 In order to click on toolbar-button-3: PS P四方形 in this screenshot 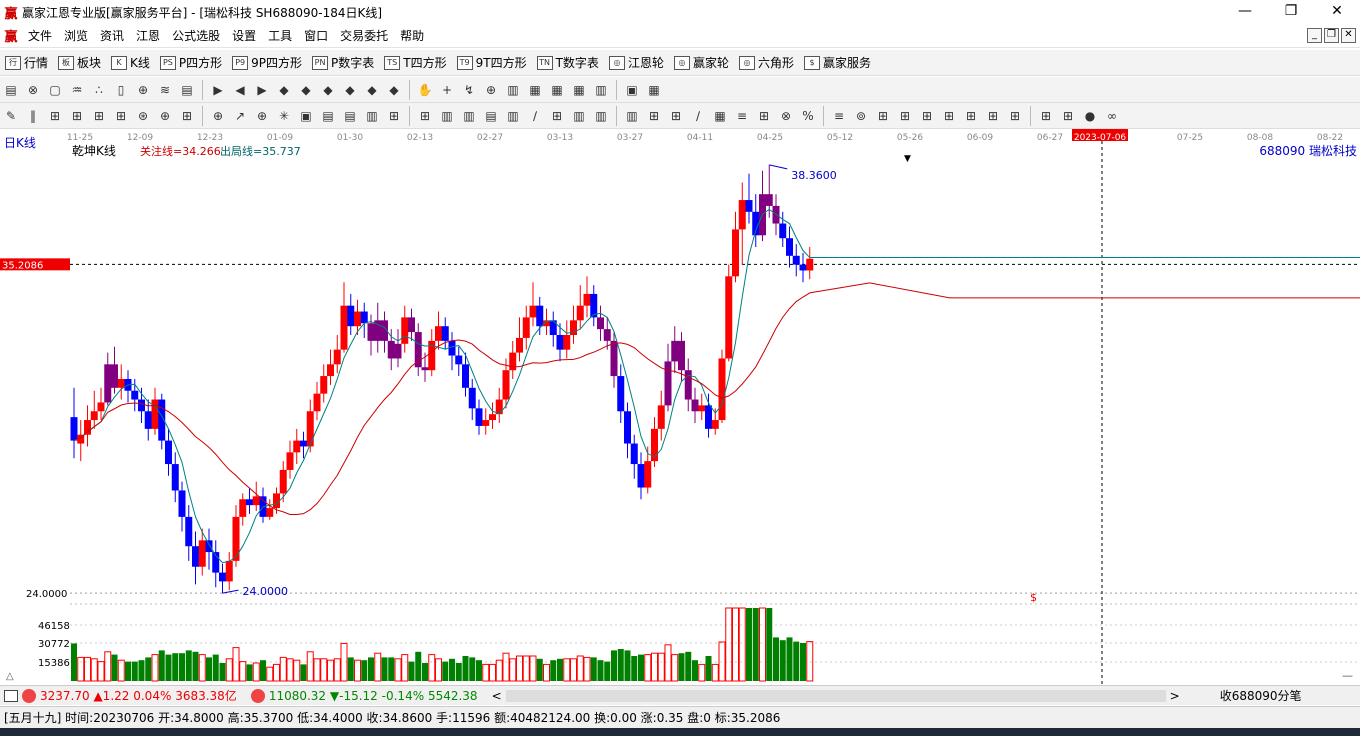, I will do `click(190, 62)`.